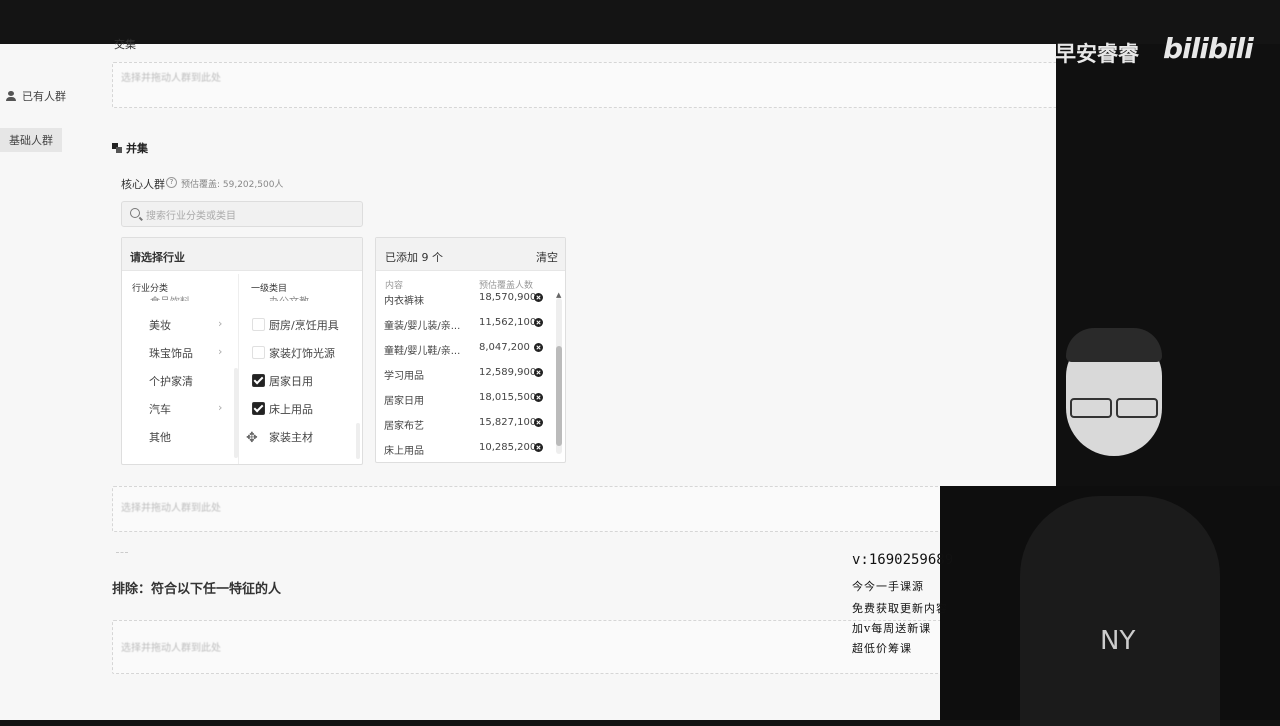 The image size is (1280, 726). What do you see at coordinates (508, 447) in the screenshot?
I see `selected-coverage: 10,285,200` at bounding box center [508, 447].